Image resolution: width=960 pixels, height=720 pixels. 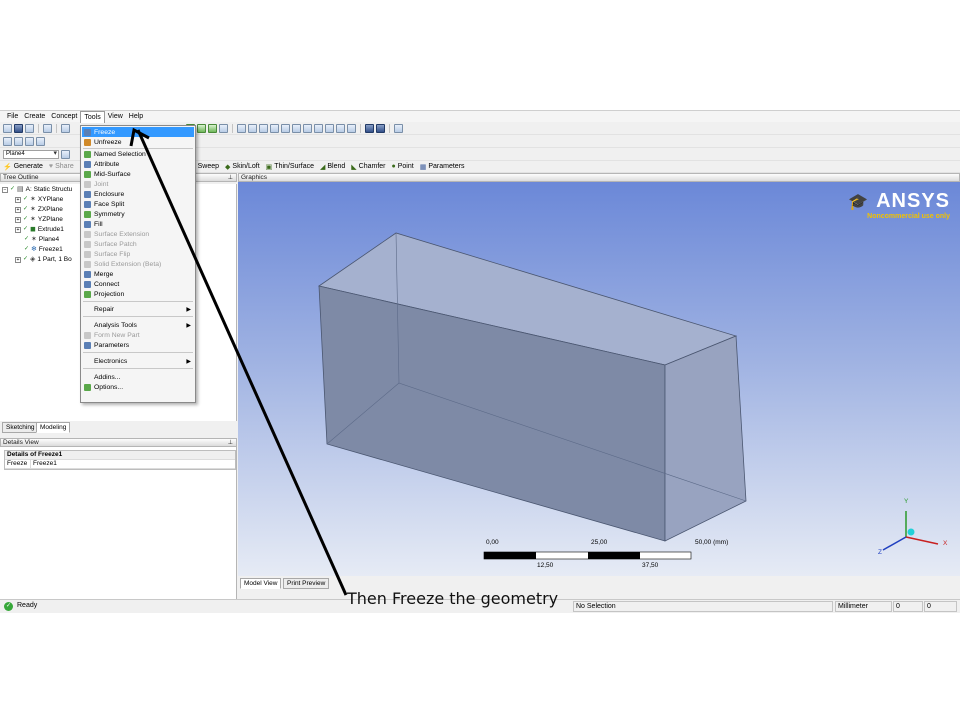 What do you see at coordinates (43, 259) in the screenshot?
I see `tree-node-parts: + ✓ ◈ 1 Part, 1 Bo` at bounding box center [43, 259].